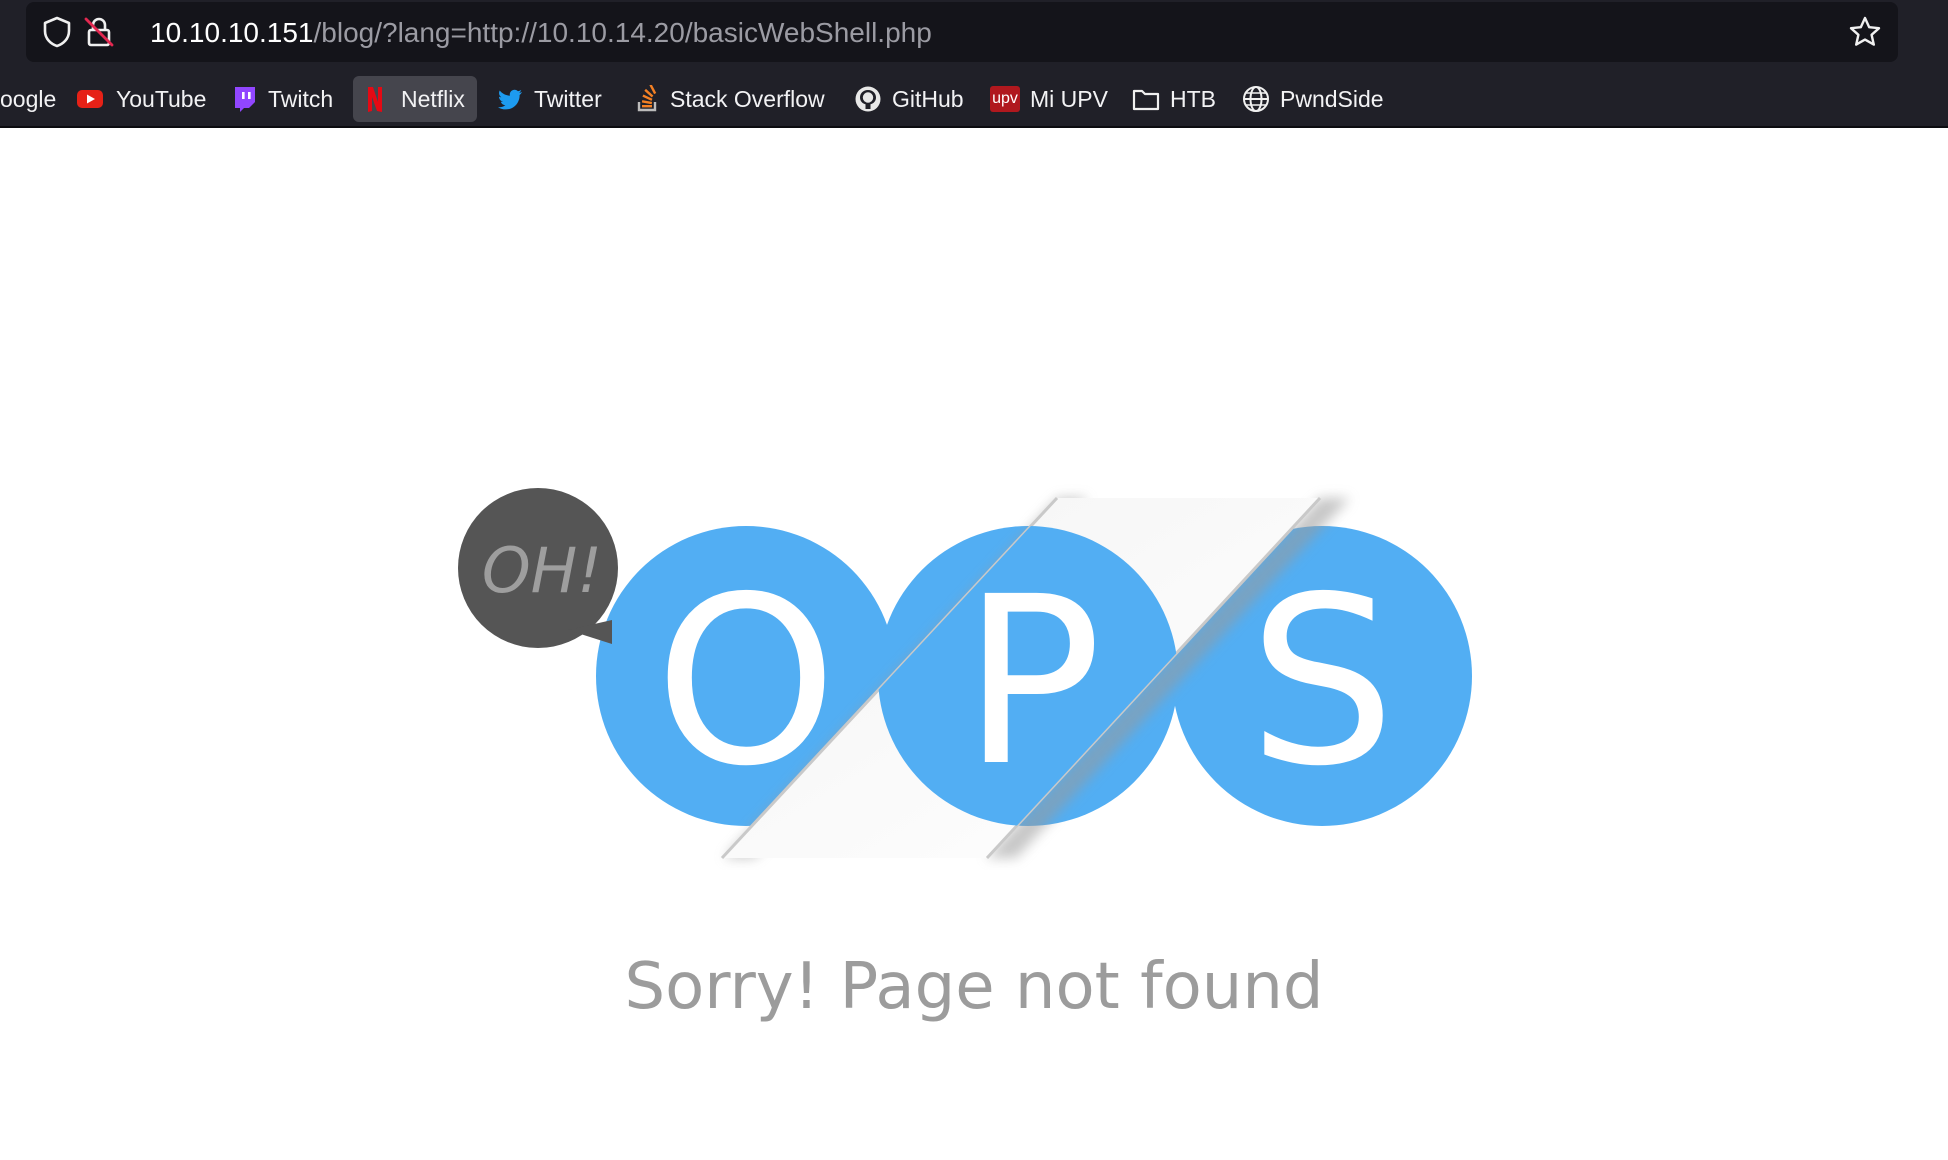  I want to click on bookmark-label: oogle, so click(28, 99).